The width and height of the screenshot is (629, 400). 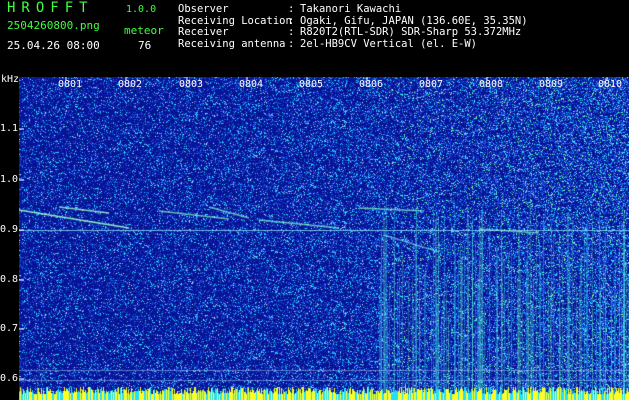 I want to click on info-value: Takanori Kawachi, so click(x=351, y=9).